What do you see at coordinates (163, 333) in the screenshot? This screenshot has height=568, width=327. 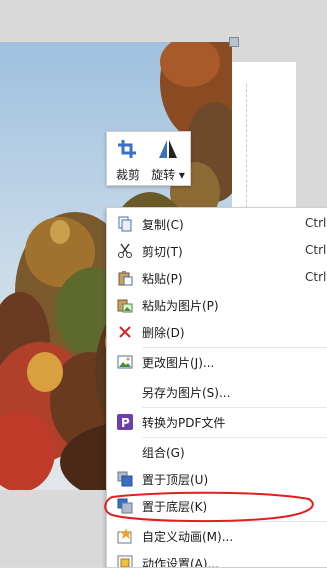 I see `menu-item-label: 删除(D)` at bounding box center [163, 333].